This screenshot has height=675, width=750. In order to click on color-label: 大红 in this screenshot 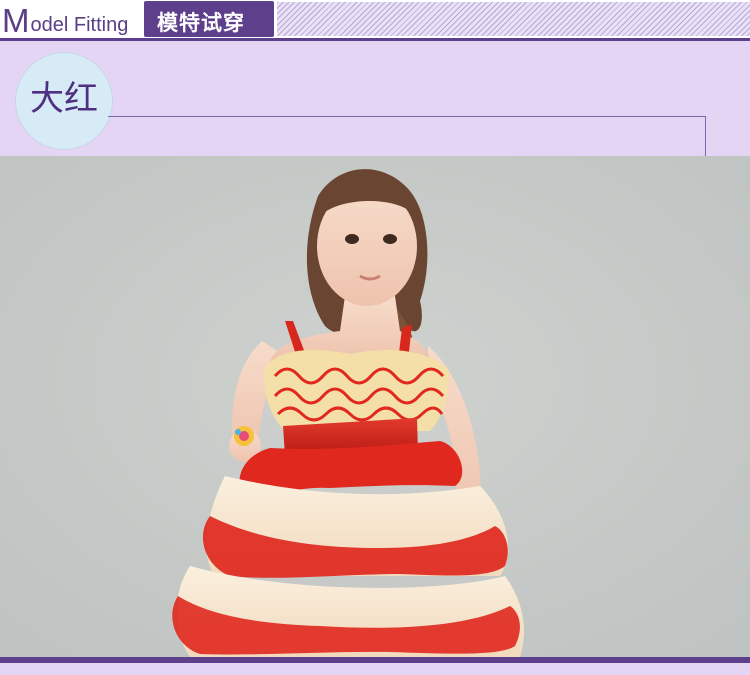, I will do `click(64, 99)`.